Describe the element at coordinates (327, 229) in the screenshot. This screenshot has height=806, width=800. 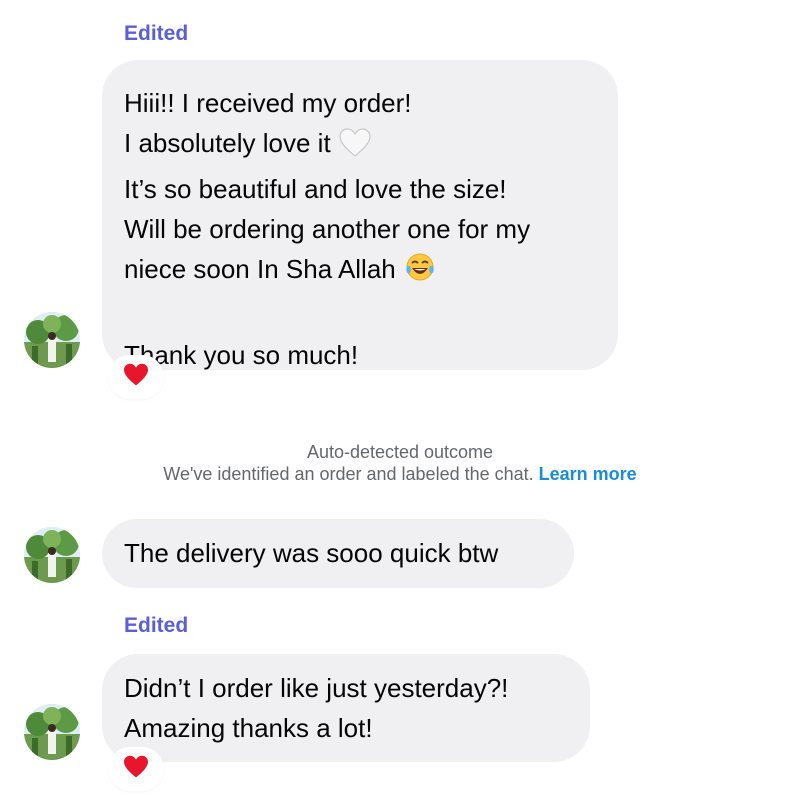
I see `message-line: Will be ordering another one for my` at that location.